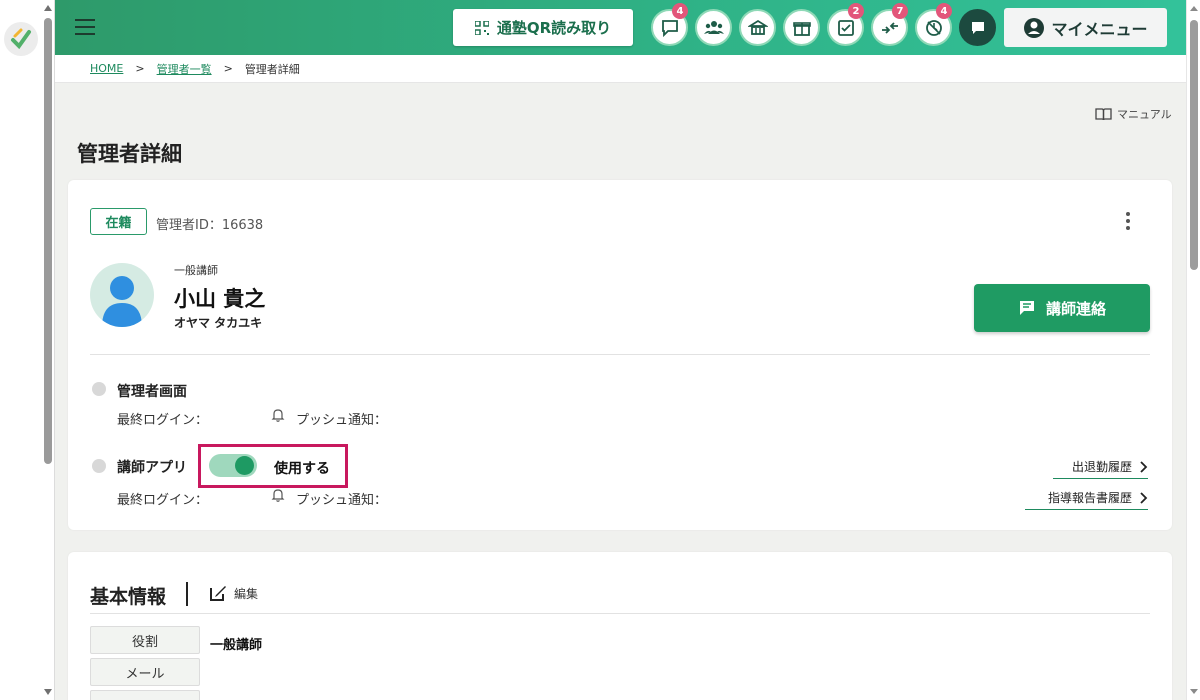 The height and width of the screenshot is (700, 1200). Describe the element at coordinates (244, 465) in the screenshot. I see `toggle-knob` at that location.